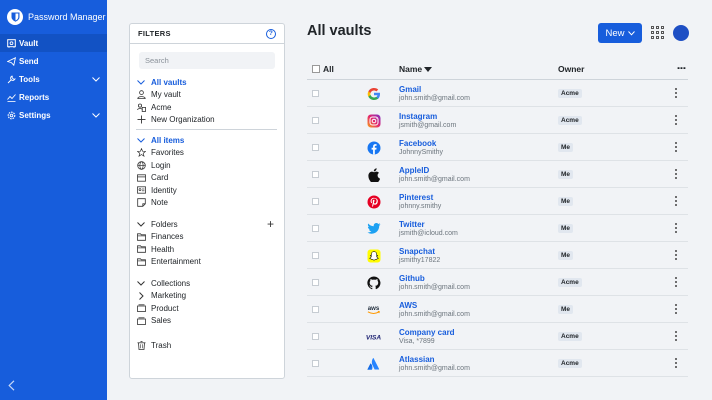 The height and width of the screenshot is (400, 712). Describe the element at coordinates (620, 33) in the screenshot. I see `new-button: New` at that location.